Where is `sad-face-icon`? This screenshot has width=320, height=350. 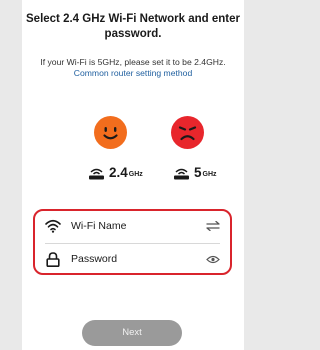
sad-face-icon is located at coordinates (187, 132).